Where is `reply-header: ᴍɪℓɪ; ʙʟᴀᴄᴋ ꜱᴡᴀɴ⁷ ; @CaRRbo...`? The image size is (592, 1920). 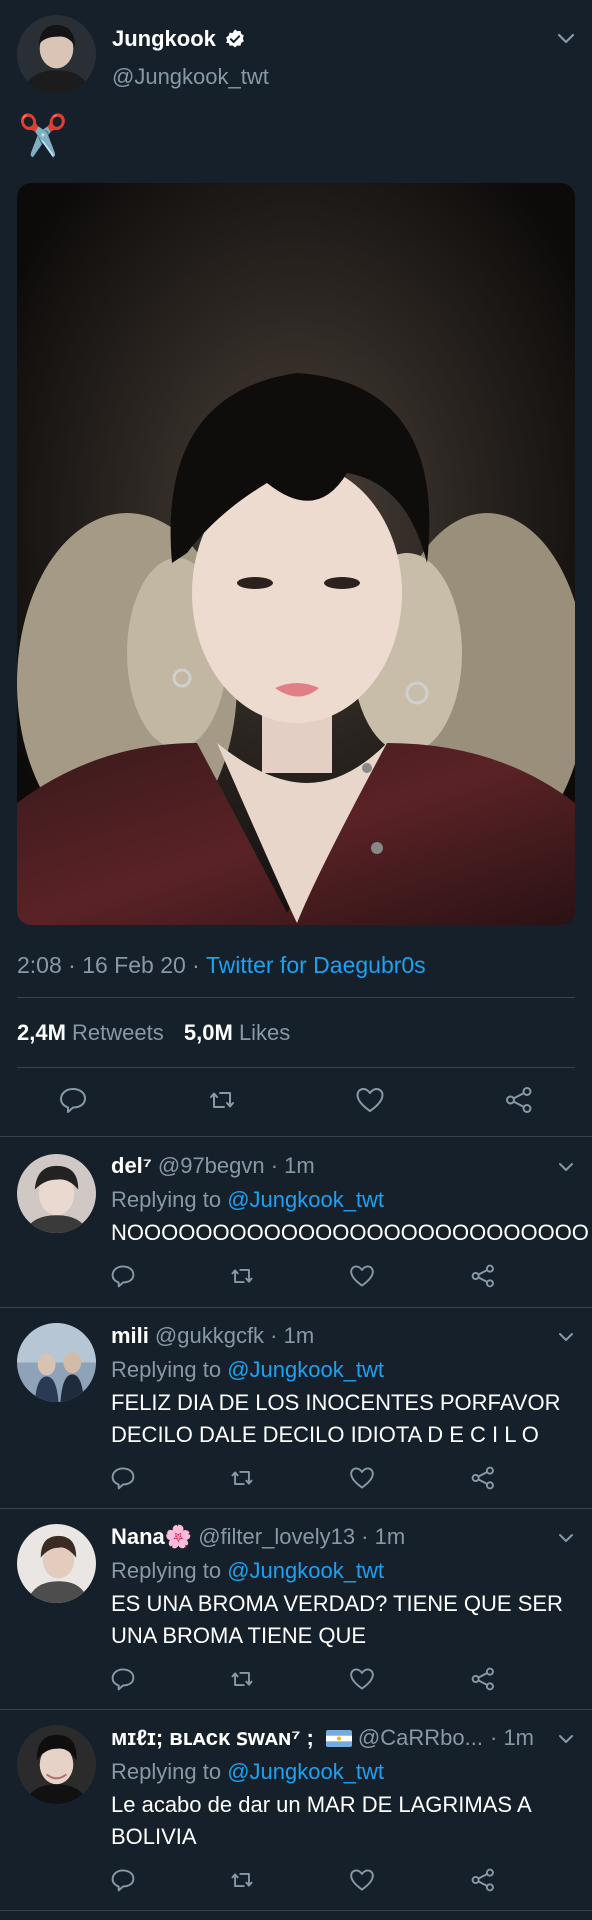
reply-header: ᴍɪℓɪ; ʙʟᴀᴄᴋ ꜱᴡᴀɴ⁷ ; @CaRRbo... is located at coordinates (297, 1738).